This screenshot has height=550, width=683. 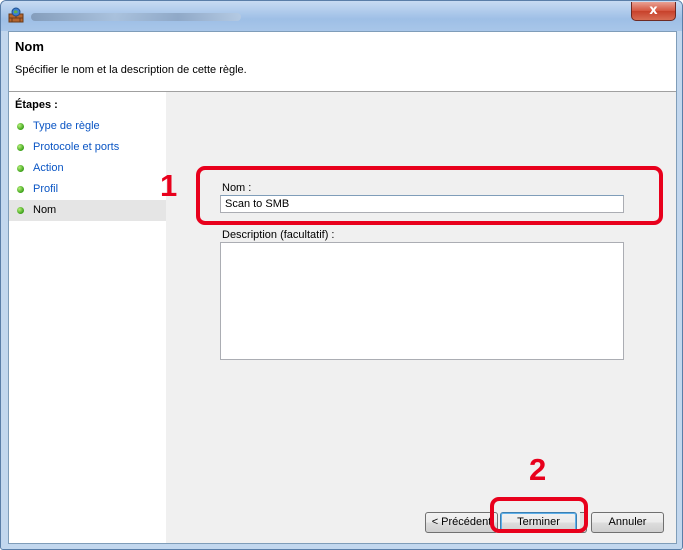 What do you see at coordinates (341, 16) in the screenshot?
I see `title-bar: x` at bounding box center [341, 16].